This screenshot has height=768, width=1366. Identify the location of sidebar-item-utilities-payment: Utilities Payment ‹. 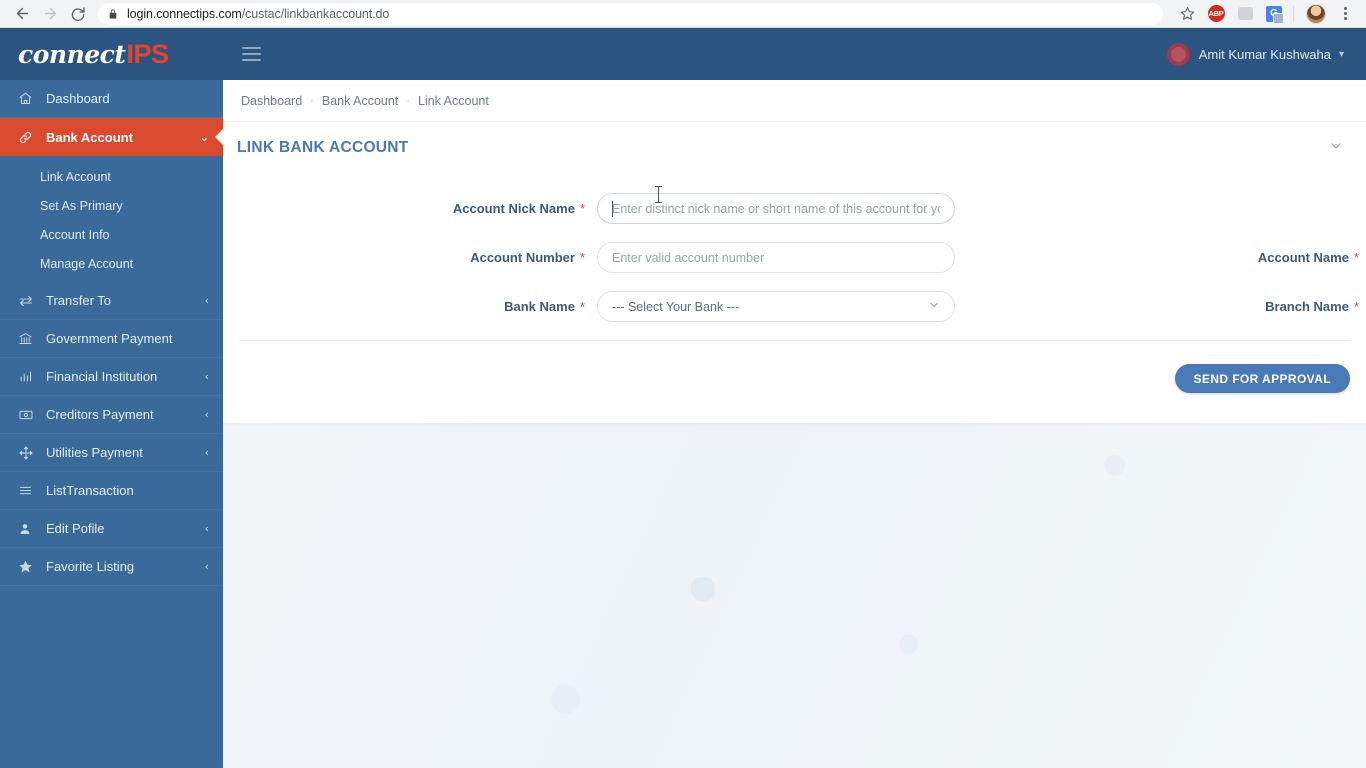
(111, 453).